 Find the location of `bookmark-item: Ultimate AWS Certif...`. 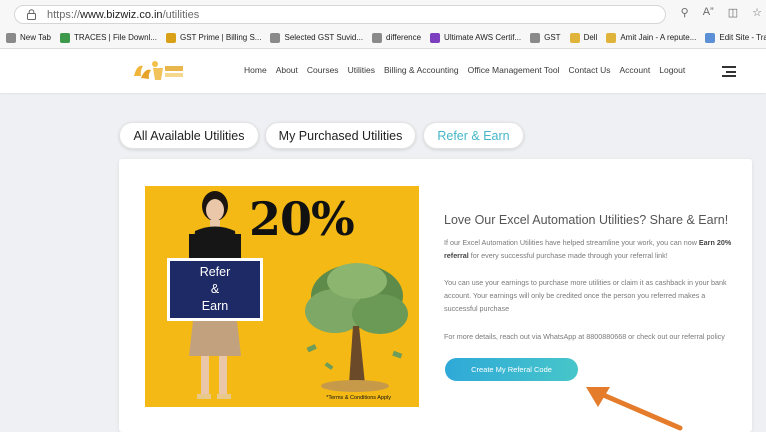

bookmark-item: Ultimate AWS Certif... is located at coordinates (476, 37).